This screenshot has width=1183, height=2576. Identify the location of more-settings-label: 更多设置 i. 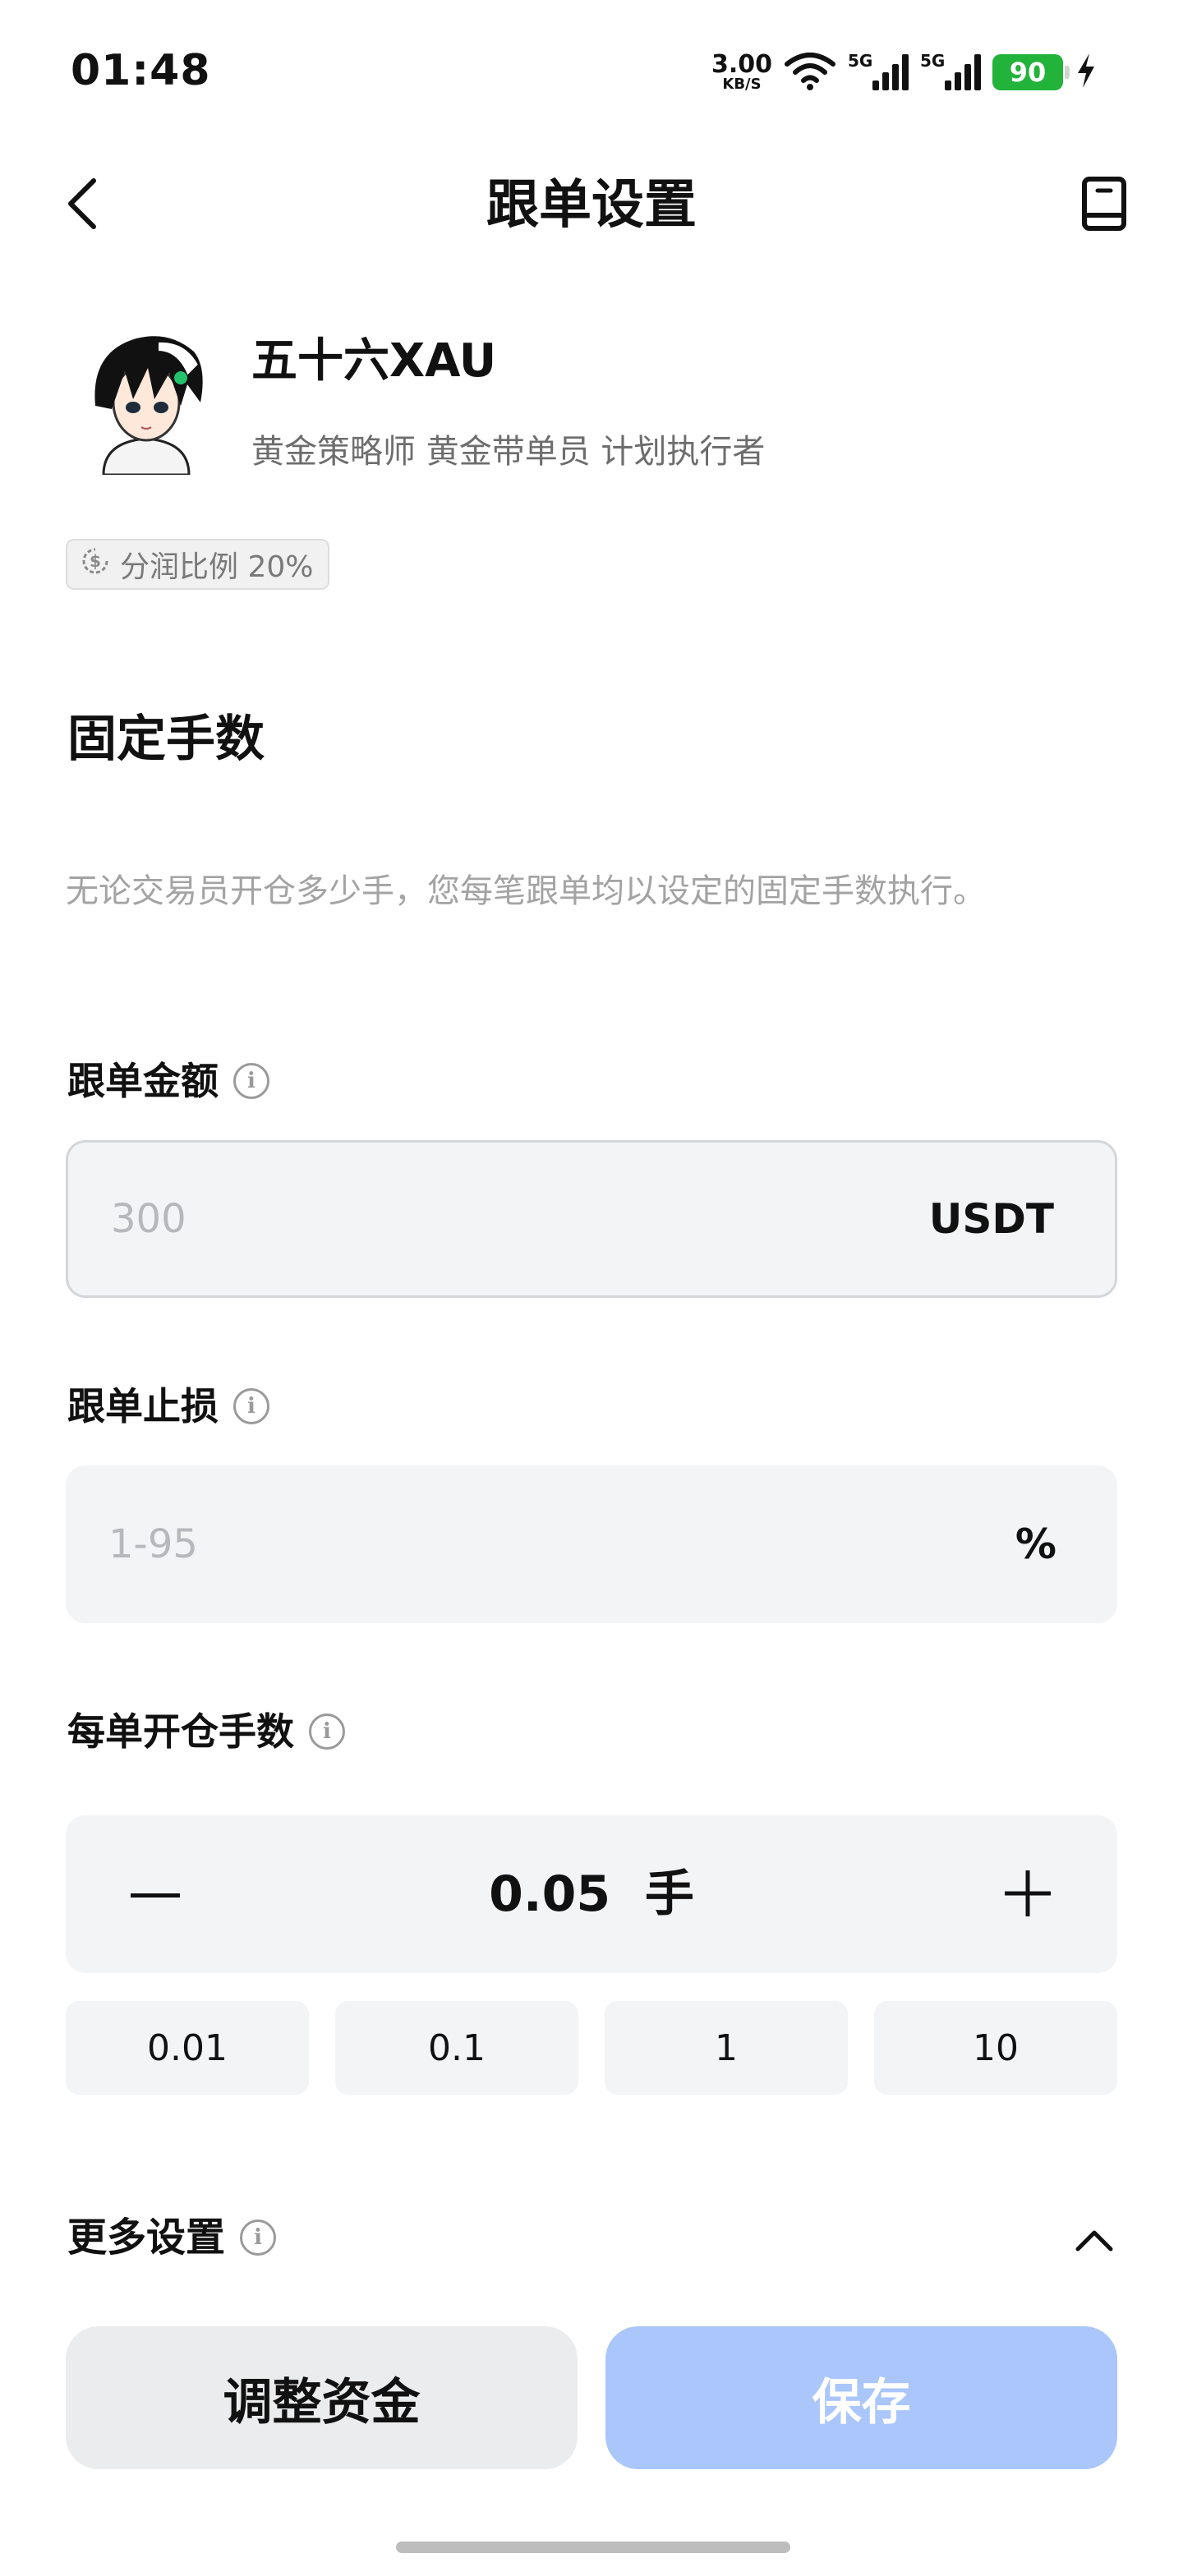
(172, 2237).